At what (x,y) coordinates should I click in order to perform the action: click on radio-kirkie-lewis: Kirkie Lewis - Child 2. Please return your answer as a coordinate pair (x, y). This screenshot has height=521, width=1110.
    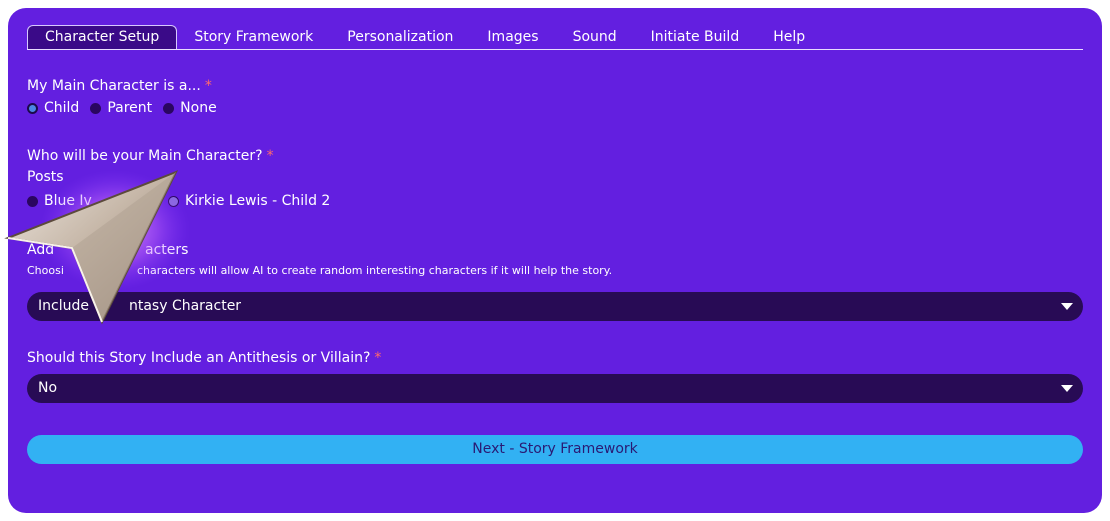
    Looking at the image, I should click on (249, 201).